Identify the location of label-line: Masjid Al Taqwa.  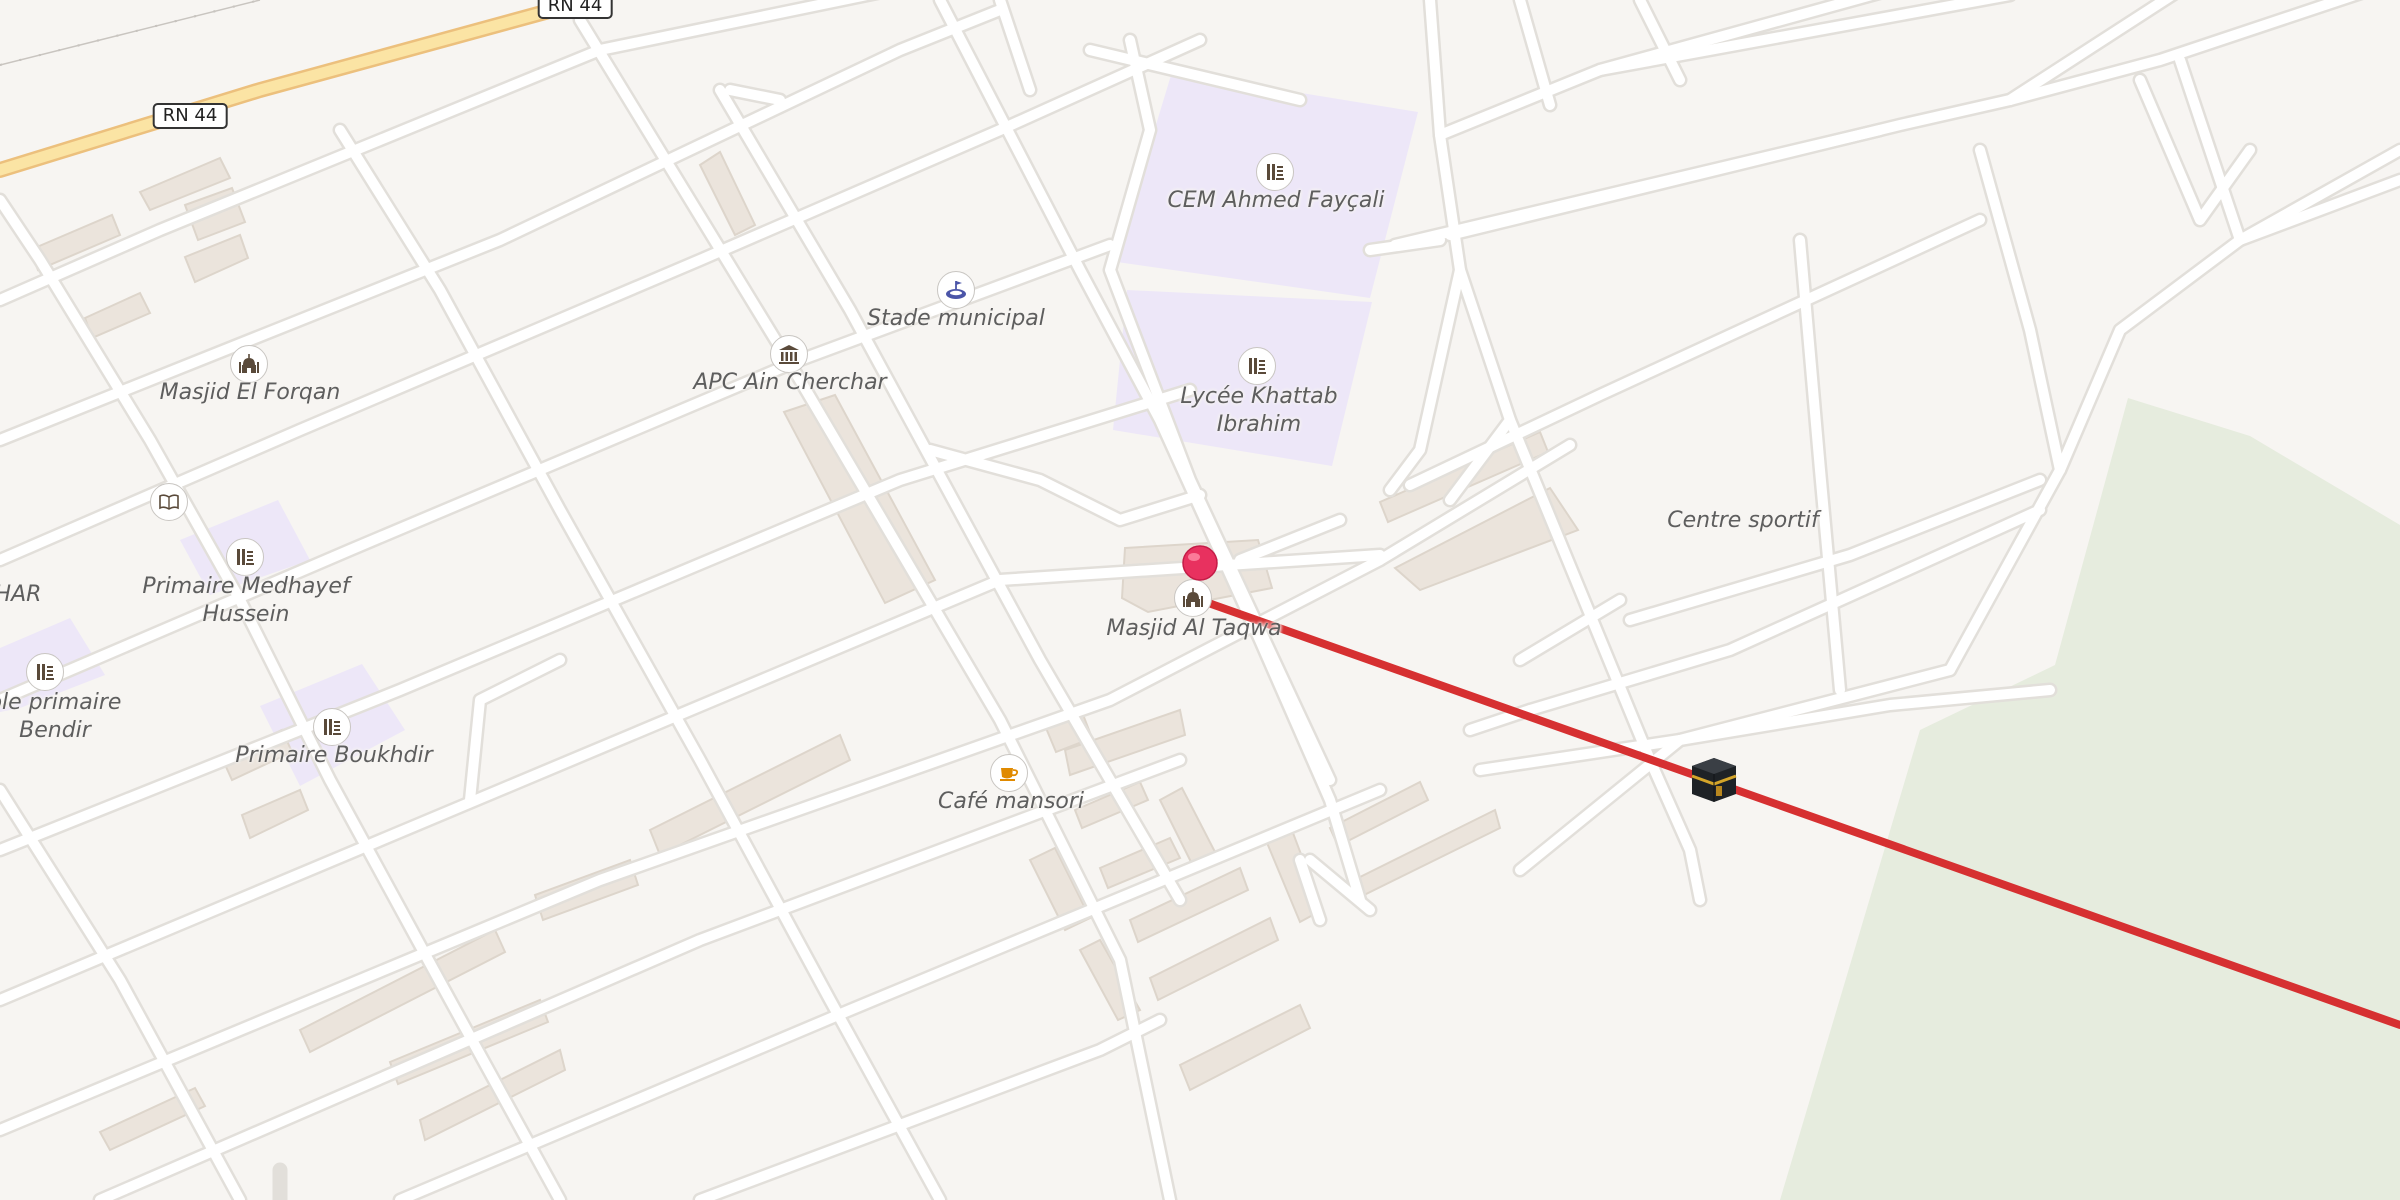
(1194, 628).